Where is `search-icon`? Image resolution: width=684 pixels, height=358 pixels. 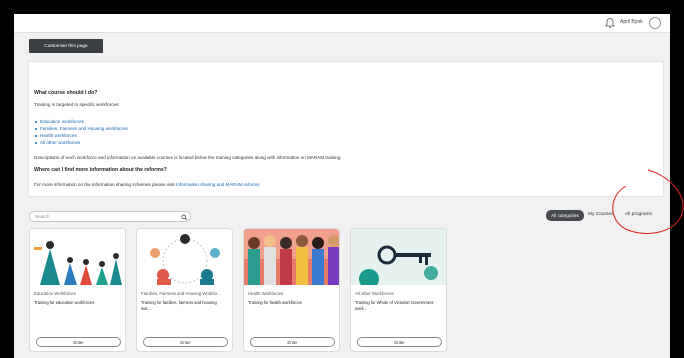 search-icon is located at coordinates (184, 217).